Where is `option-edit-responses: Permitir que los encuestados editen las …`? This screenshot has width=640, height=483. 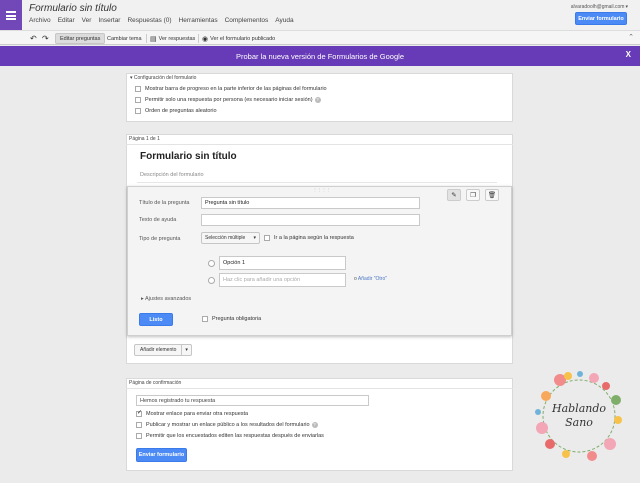 option-edit-responses: Permitir que los encuestados editen las … is located at coordinates (230, 436).